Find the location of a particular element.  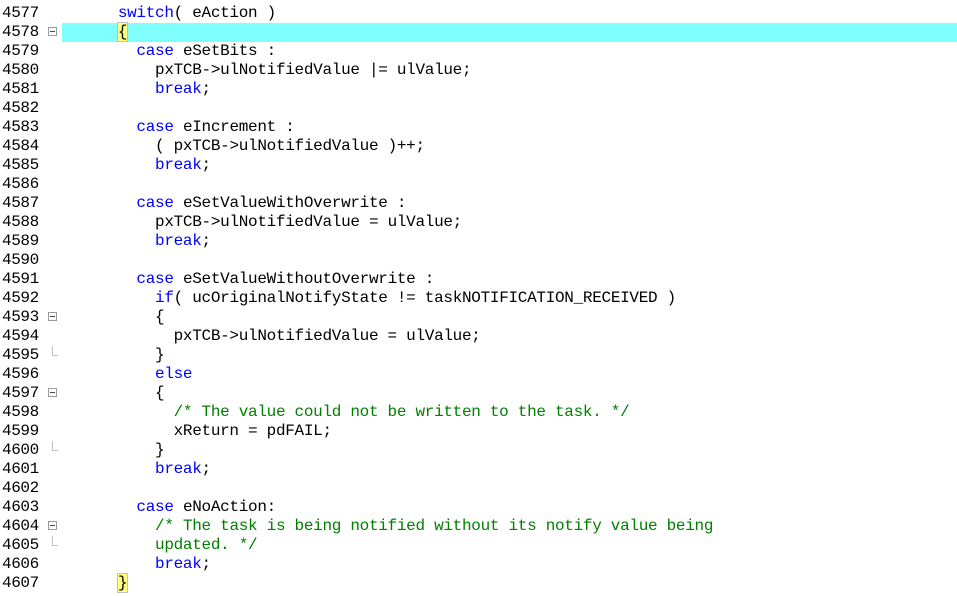

code-text: case eIncrement : is located at coordinates (178, 127).